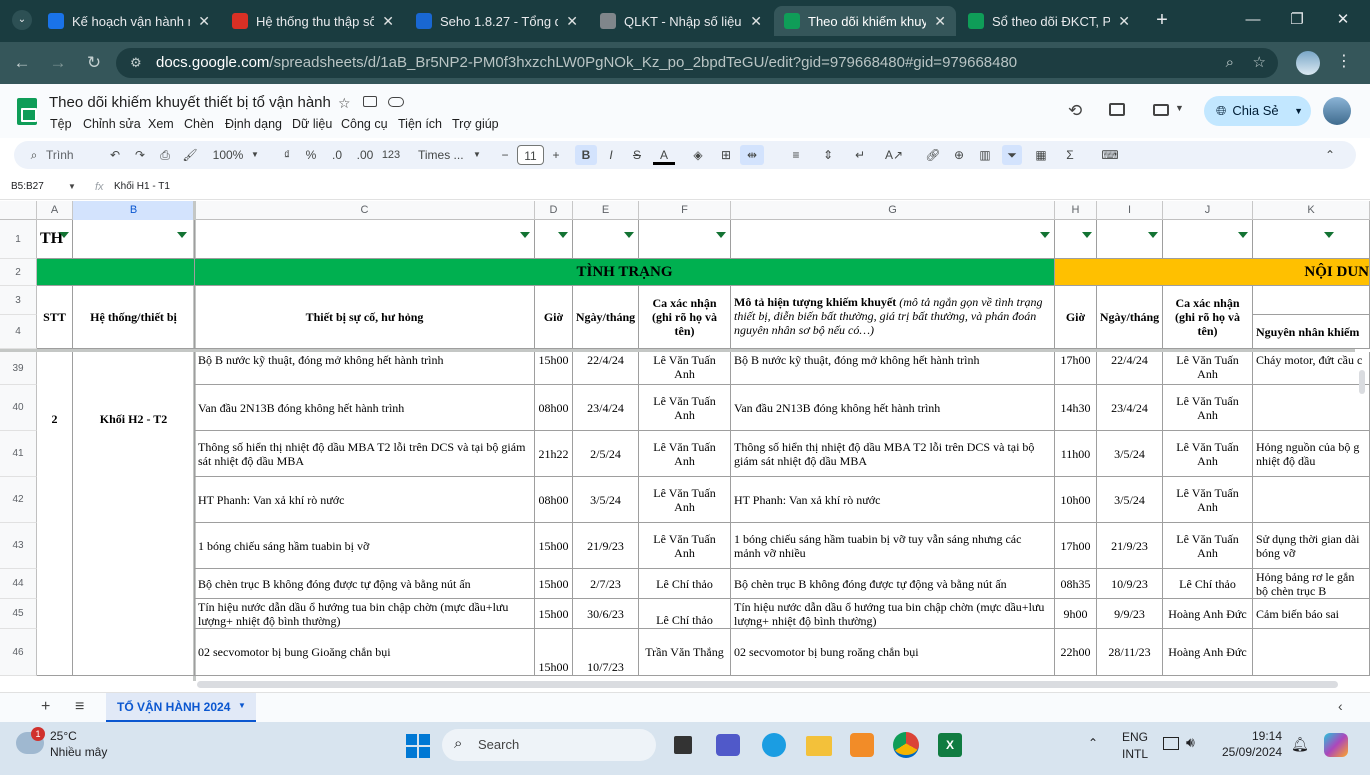 The width and height of the screenshot is (1370, 775). Describe the element at coordinates (606, 408) in the screenshot. I see `date-cell: 23/4/24` at that location.